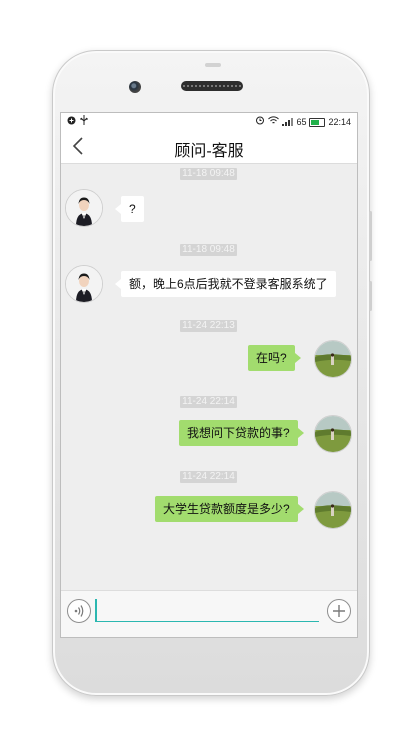 The height and width of the screenshot is (748, 420). I want to click on wifi-icon, so click(274, 121).